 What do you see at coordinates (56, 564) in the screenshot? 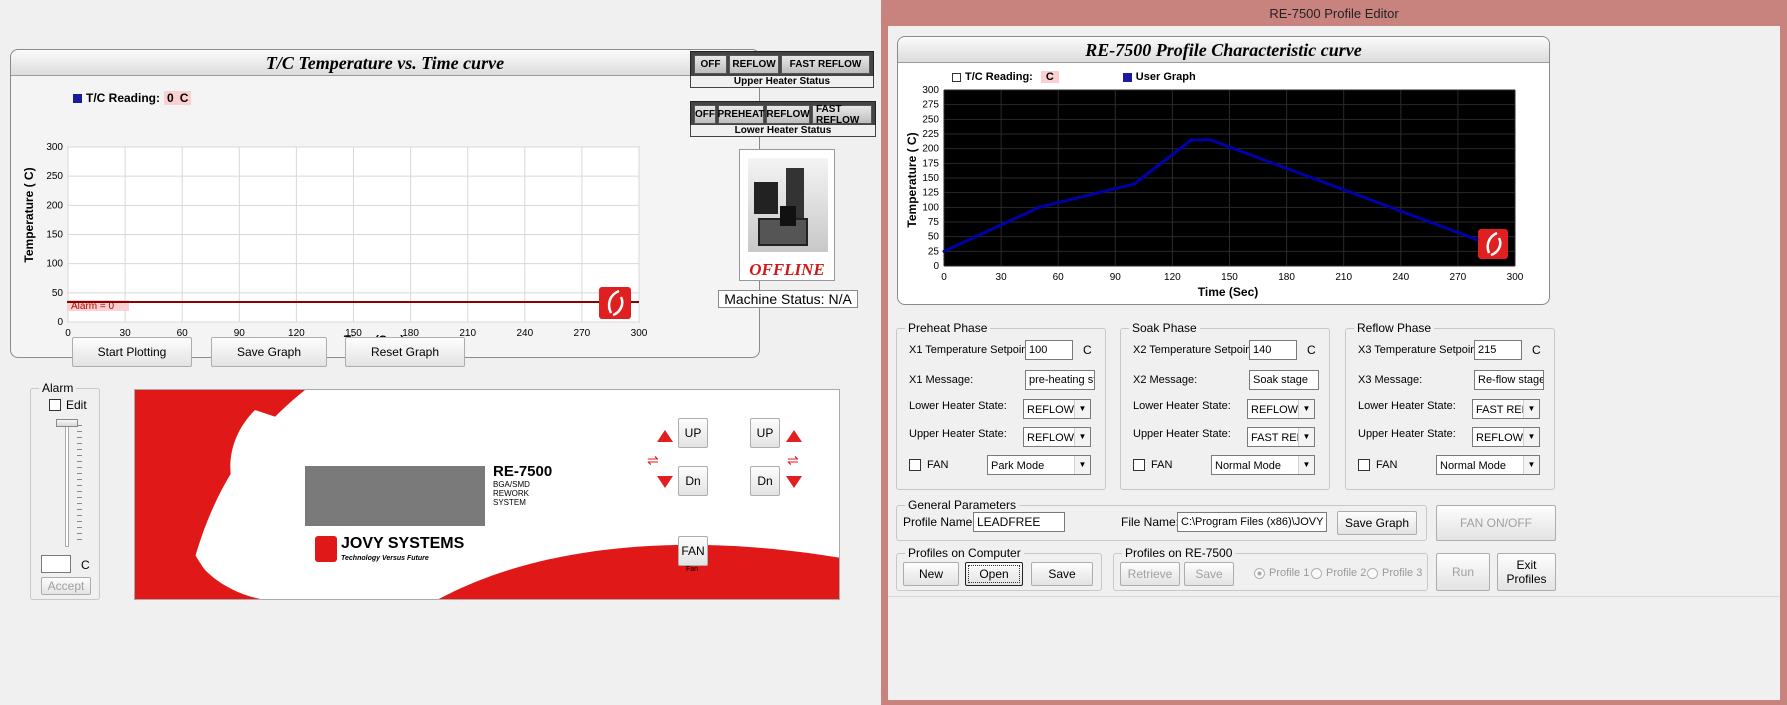
I see `alarm-value-field` at bounding box center [56, 564].